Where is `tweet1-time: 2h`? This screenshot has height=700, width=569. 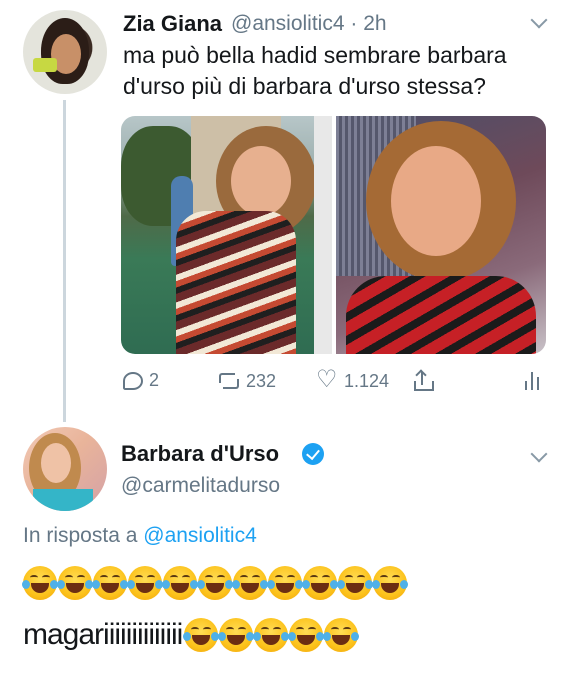 tweet1-time: 2h is located at coordinates (374, 23).